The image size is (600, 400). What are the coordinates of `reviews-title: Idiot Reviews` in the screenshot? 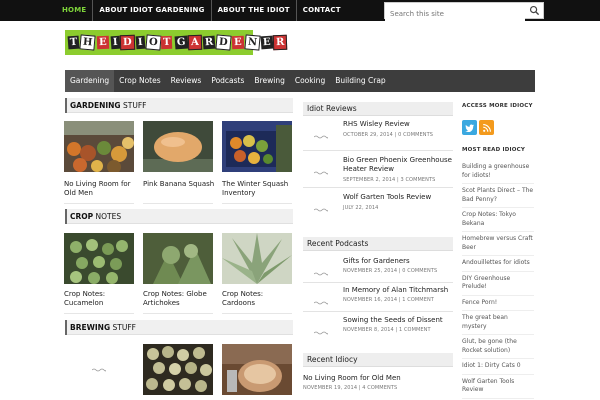 It's located at (332, 108).